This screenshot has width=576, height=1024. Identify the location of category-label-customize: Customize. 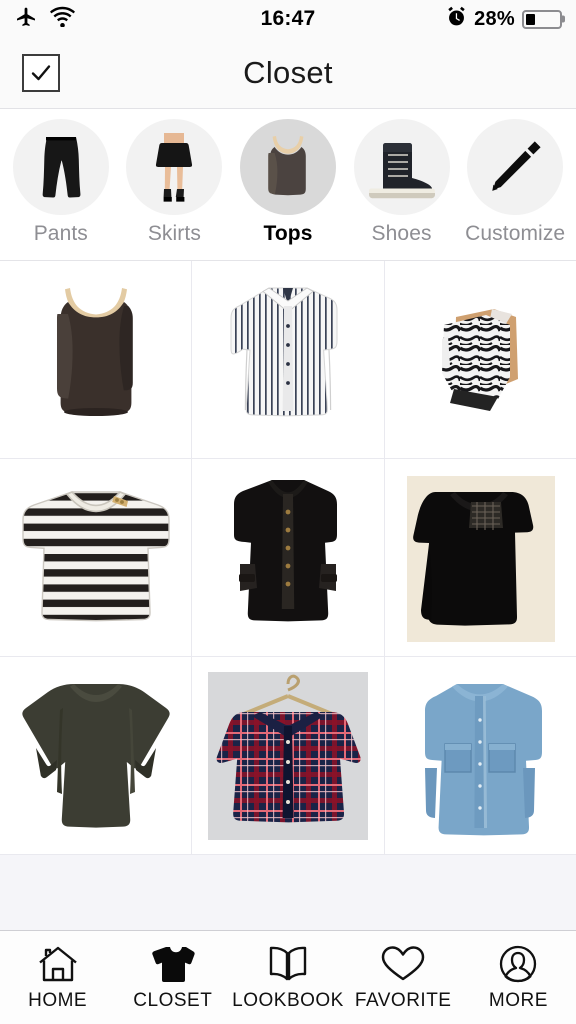
(515, 233).